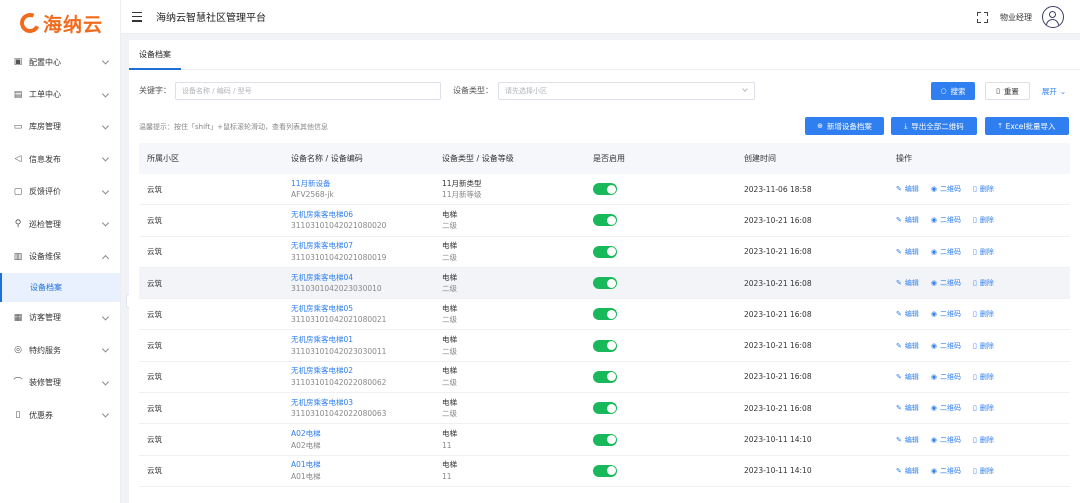 Image resolution: width=1080 pixels, height=503 pixels. Describe the element at coordinates (217, 91) in the screenshot. I see `keyword-placeholder: 设备名称 / 编码 / 型号` at that location.